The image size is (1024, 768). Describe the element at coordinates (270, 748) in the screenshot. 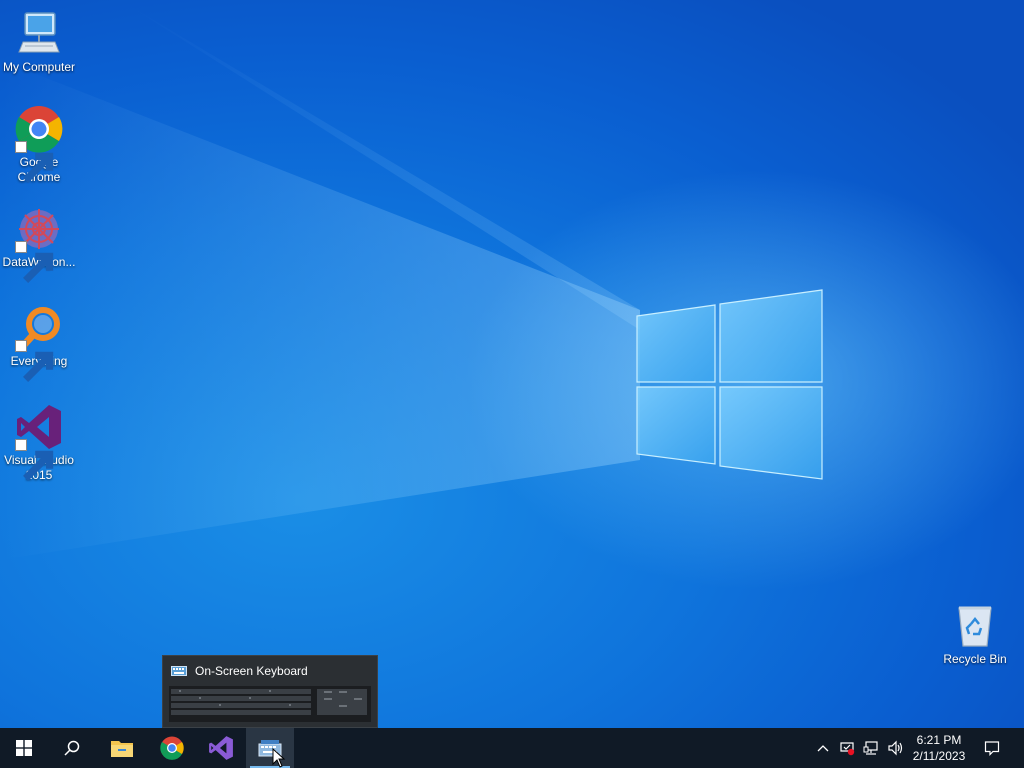

I see `taskbar-on-screen-keyboard-button` at that location.